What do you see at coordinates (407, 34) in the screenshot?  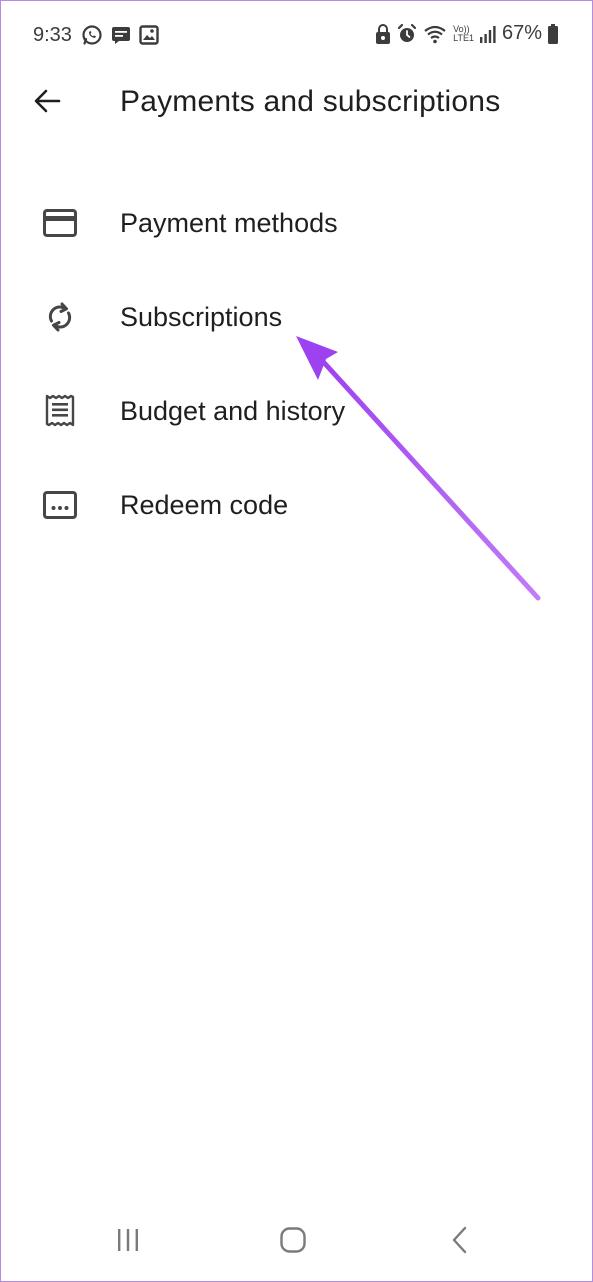 I see `alarm-icon` at bounding box center [407, 34].